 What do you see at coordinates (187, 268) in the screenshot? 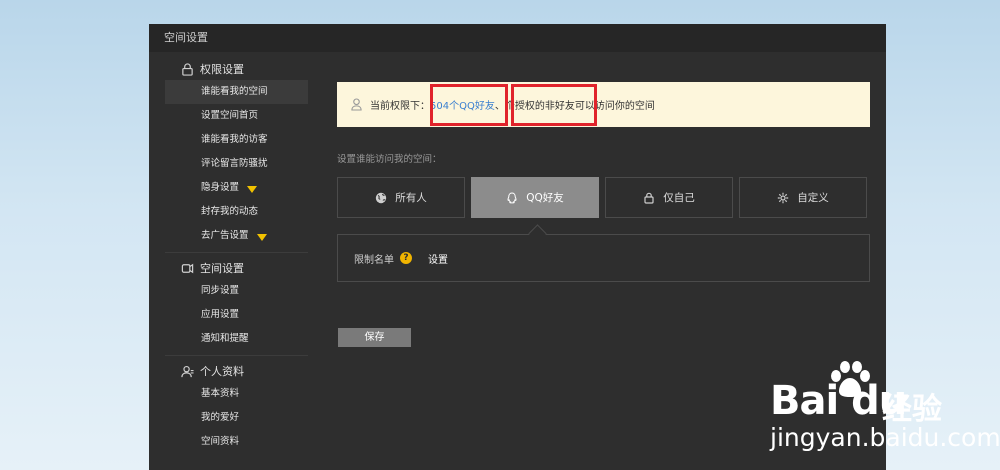
I see `space-icon` at bounding box center [187, 268].